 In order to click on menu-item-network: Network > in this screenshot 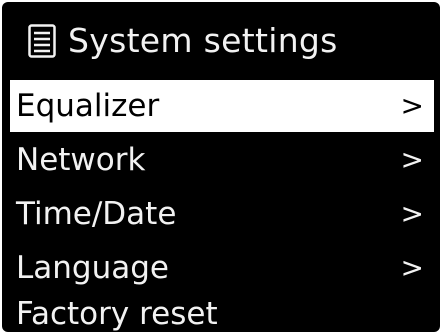, I will do `click(222, 160)`.